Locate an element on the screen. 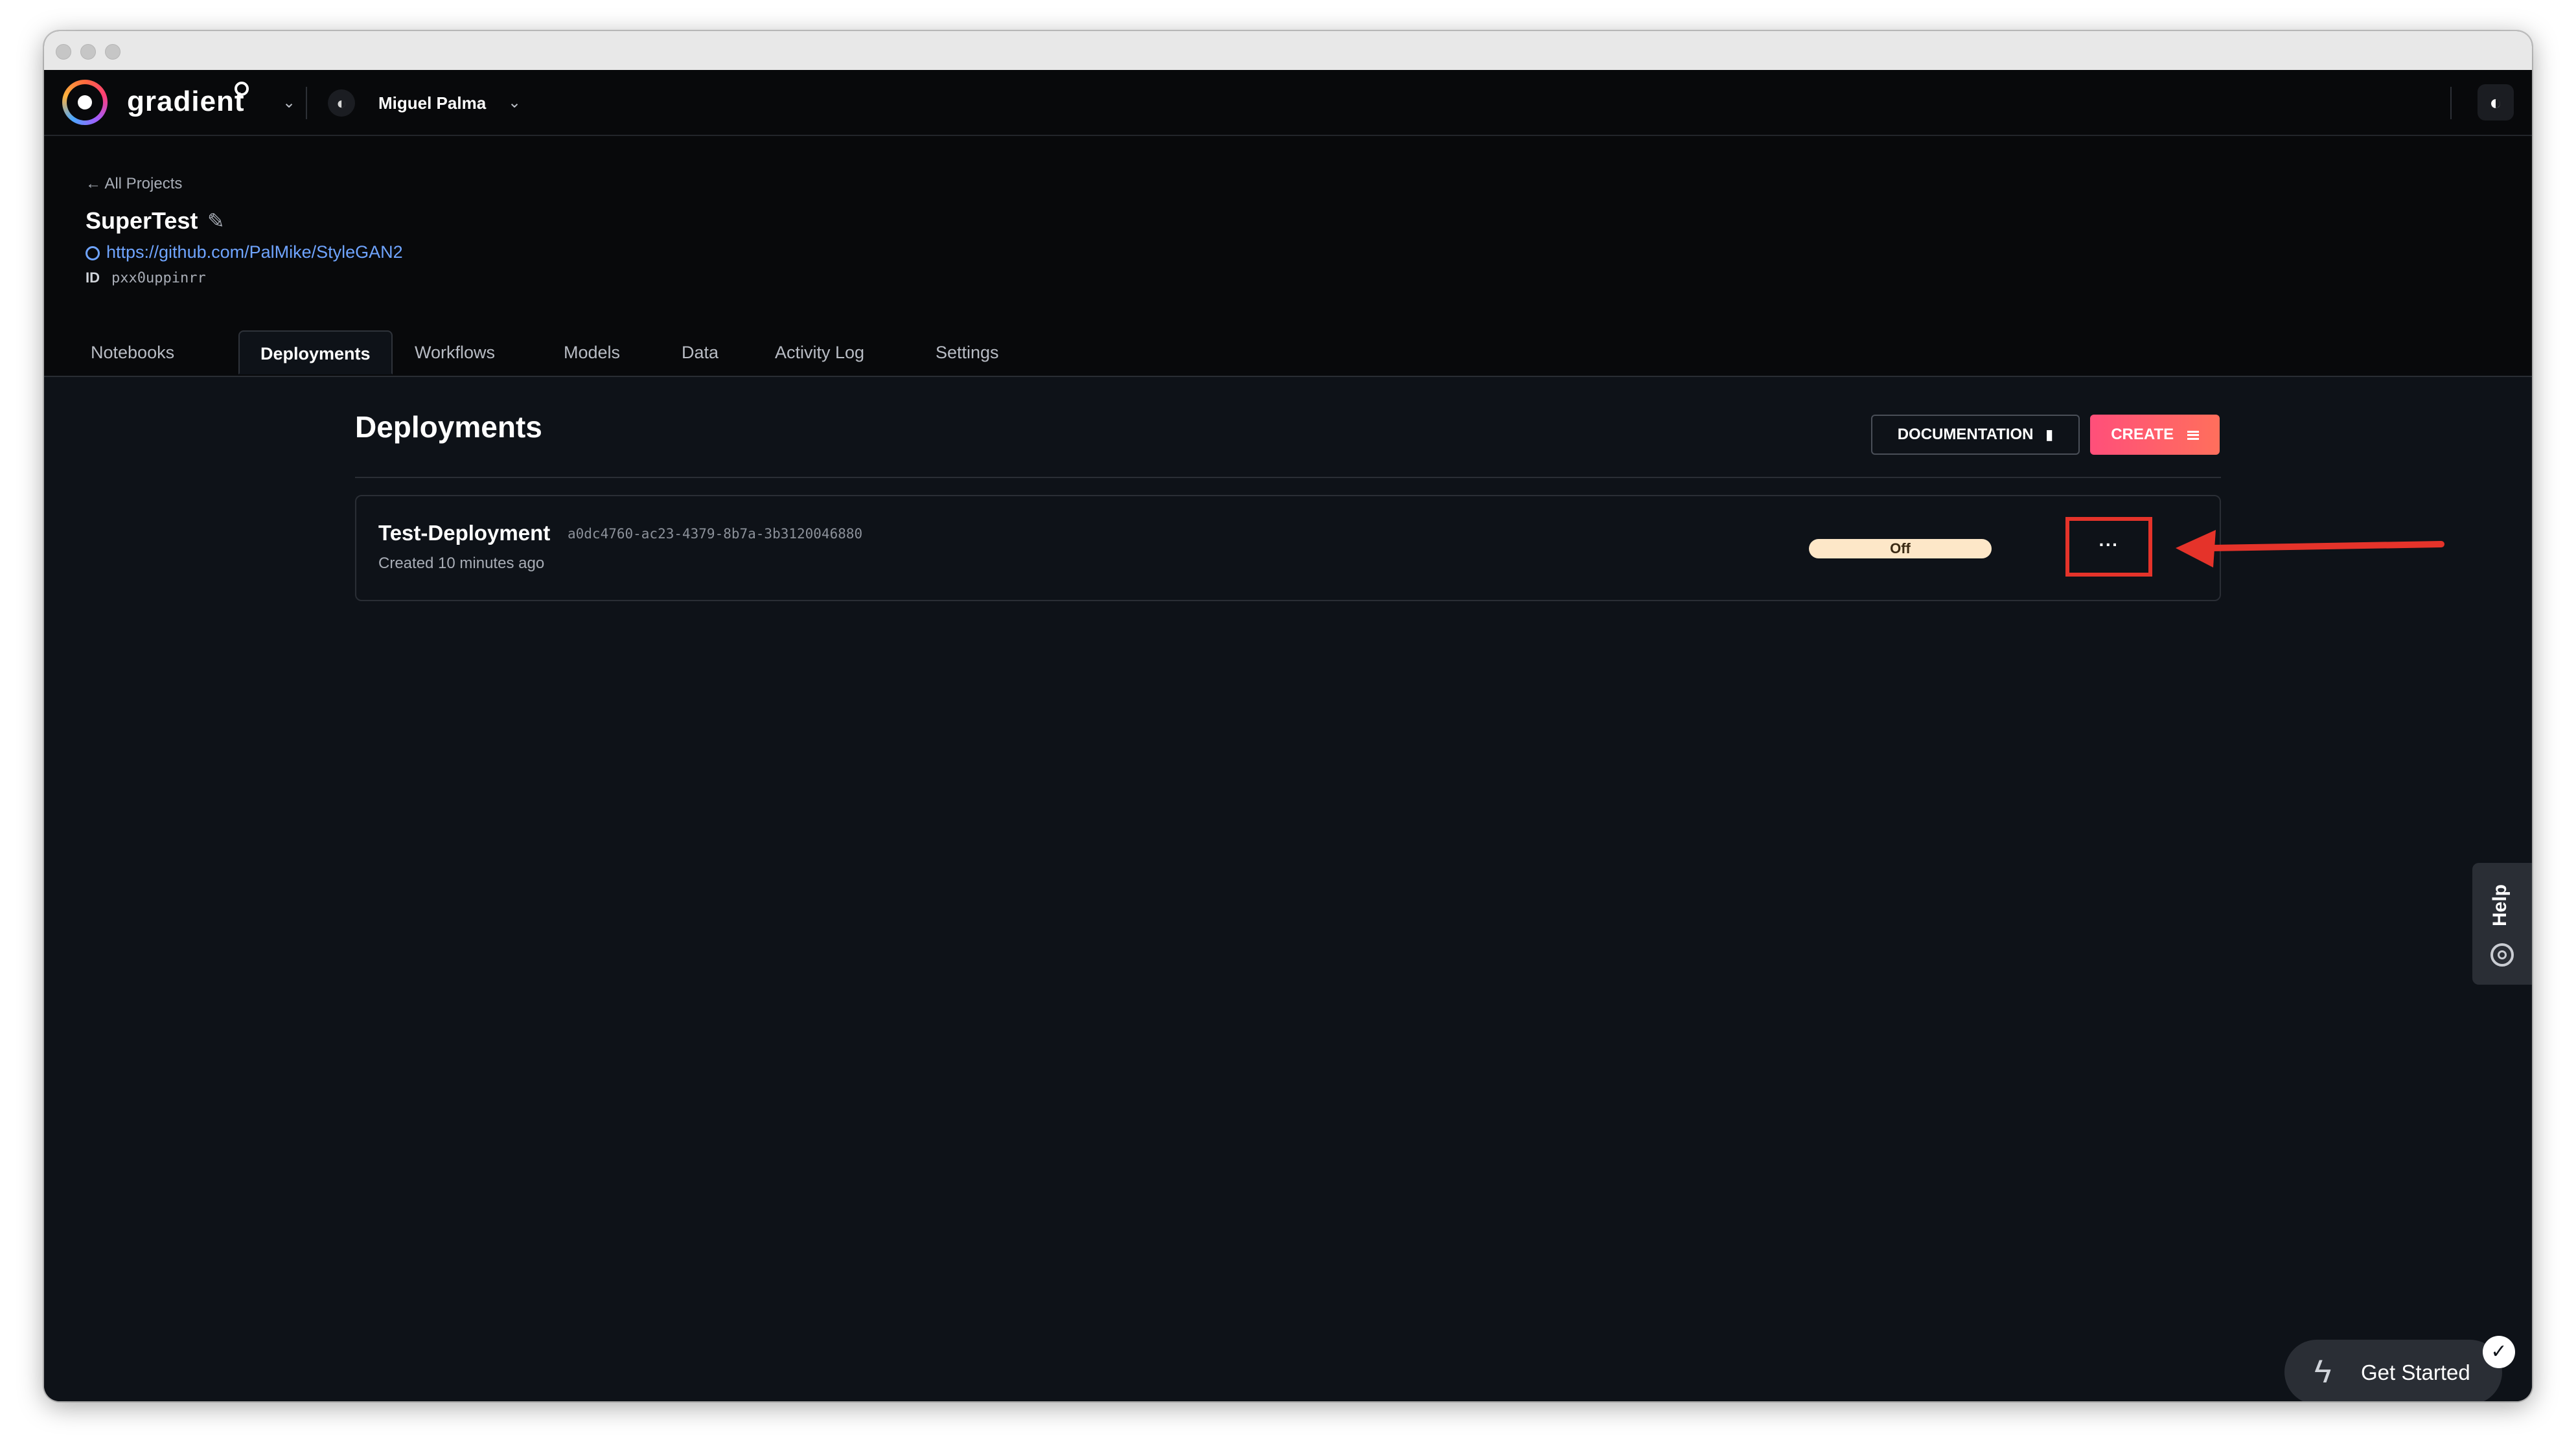 This screenshot has width=2576, height=1455. project-id-value: pxx0uppinrr is located at coordinates (158, 278).